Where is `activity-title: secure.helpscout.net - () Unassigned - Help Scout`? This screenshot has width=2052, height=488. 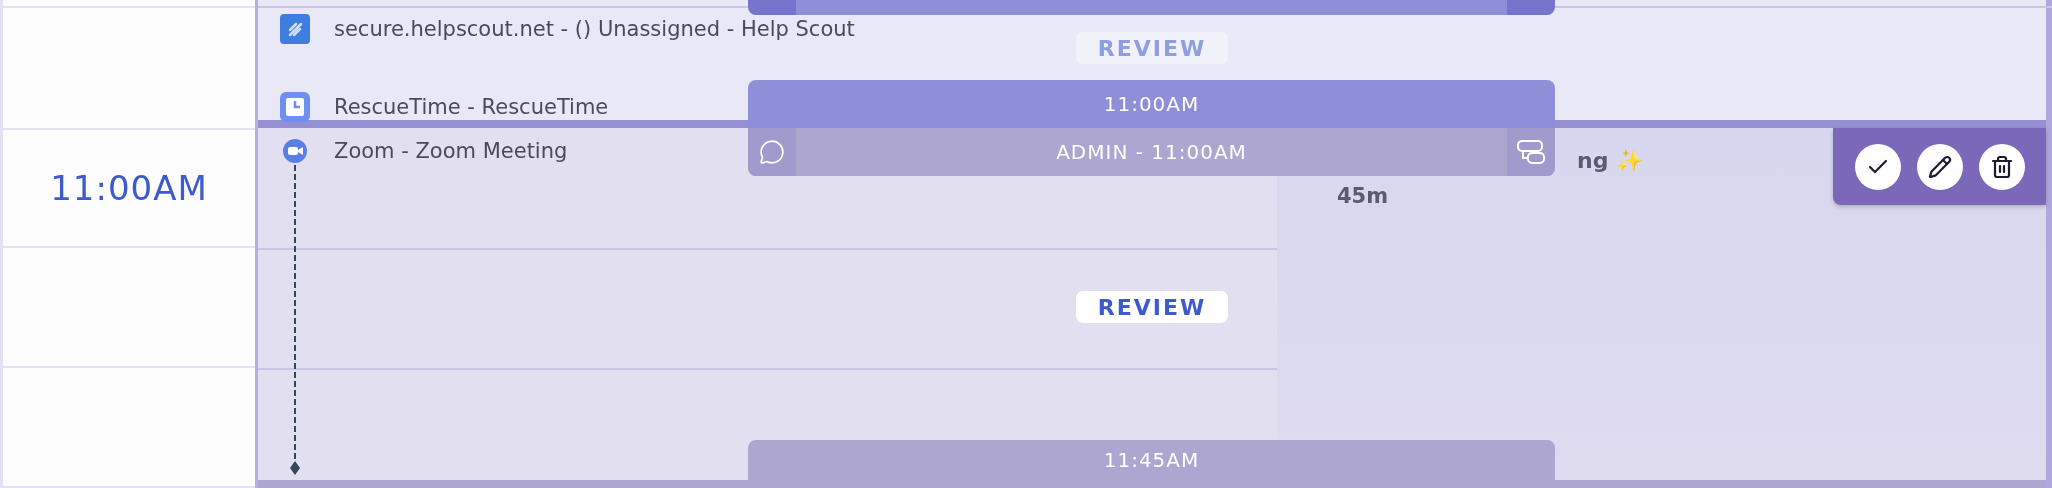 activity-title: secure.helpscout.net - () Unassigned - Help Scout is located at coordinates (594, 29).